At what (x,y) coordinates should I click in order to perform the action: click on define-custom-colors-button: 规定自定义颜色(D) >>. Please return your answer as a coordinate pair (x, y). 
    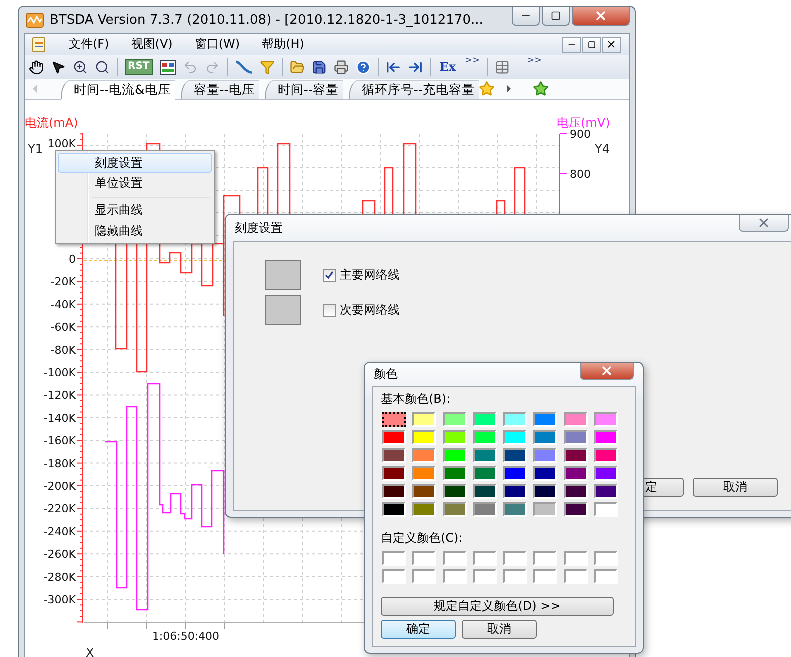
    Looking at the image, I should click on (497, 606).